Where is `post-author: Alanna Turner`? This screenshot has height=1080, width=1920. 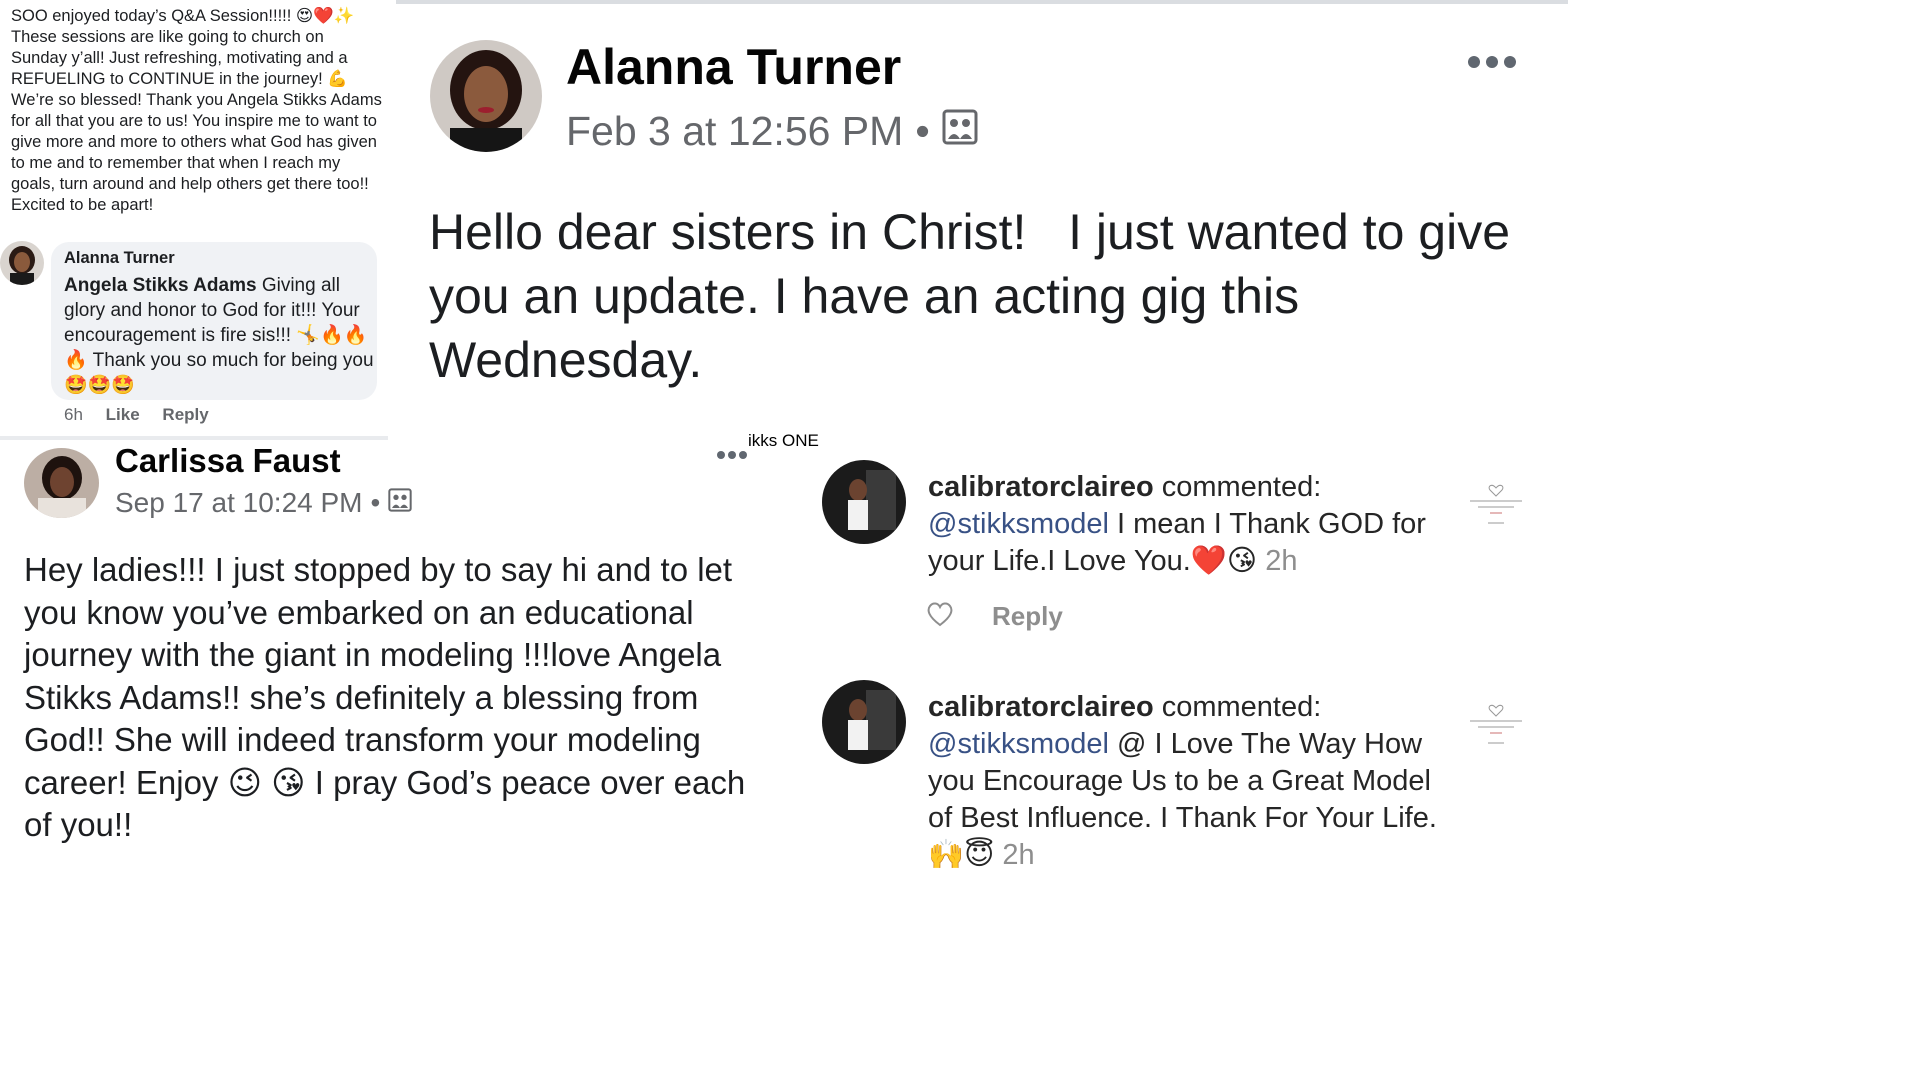
post-author: Alanna Turner is located at coordinates (733, 67).